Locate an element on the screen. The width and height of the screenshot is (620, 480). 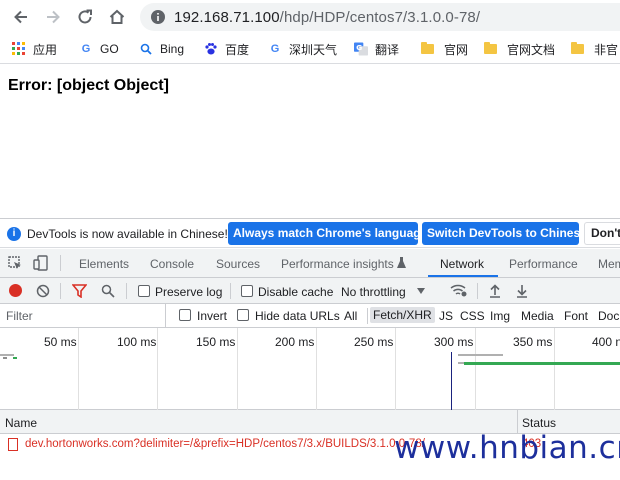
bookmark-baidu: 百度 is located at coordinates (226, 49).